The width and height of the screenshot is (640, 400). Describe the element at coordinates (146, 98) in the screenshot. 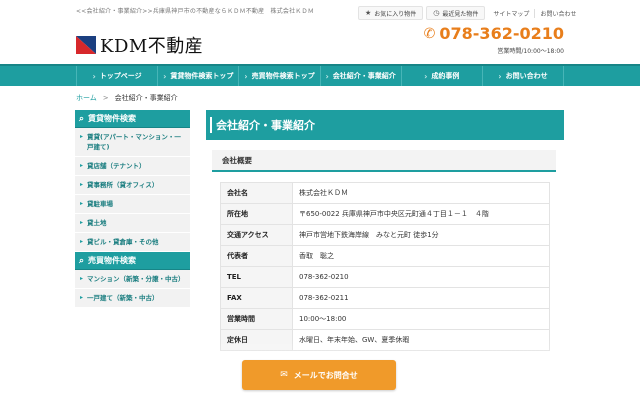

I see `breadcrumb-current: 会社紹介・事業紹介` at that location.